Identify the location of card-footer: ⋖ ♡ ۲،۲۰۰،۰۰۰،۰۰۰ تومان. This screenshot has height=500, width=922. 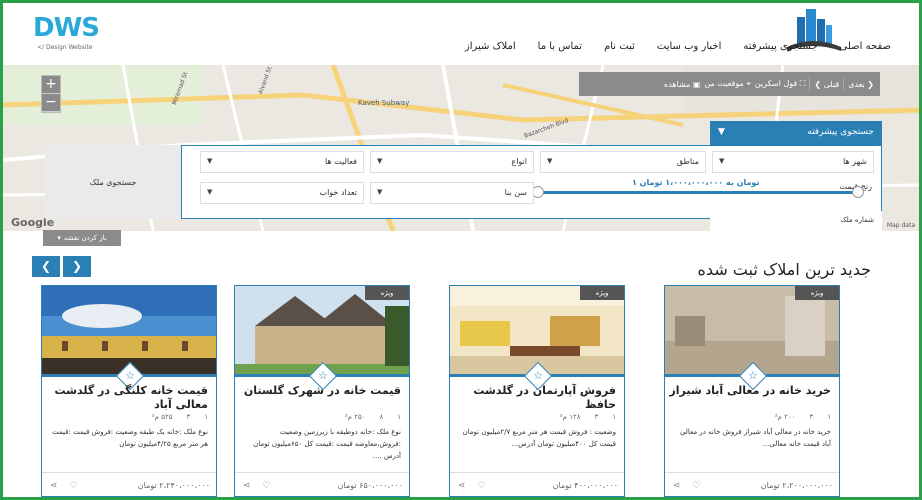
(752, 484).